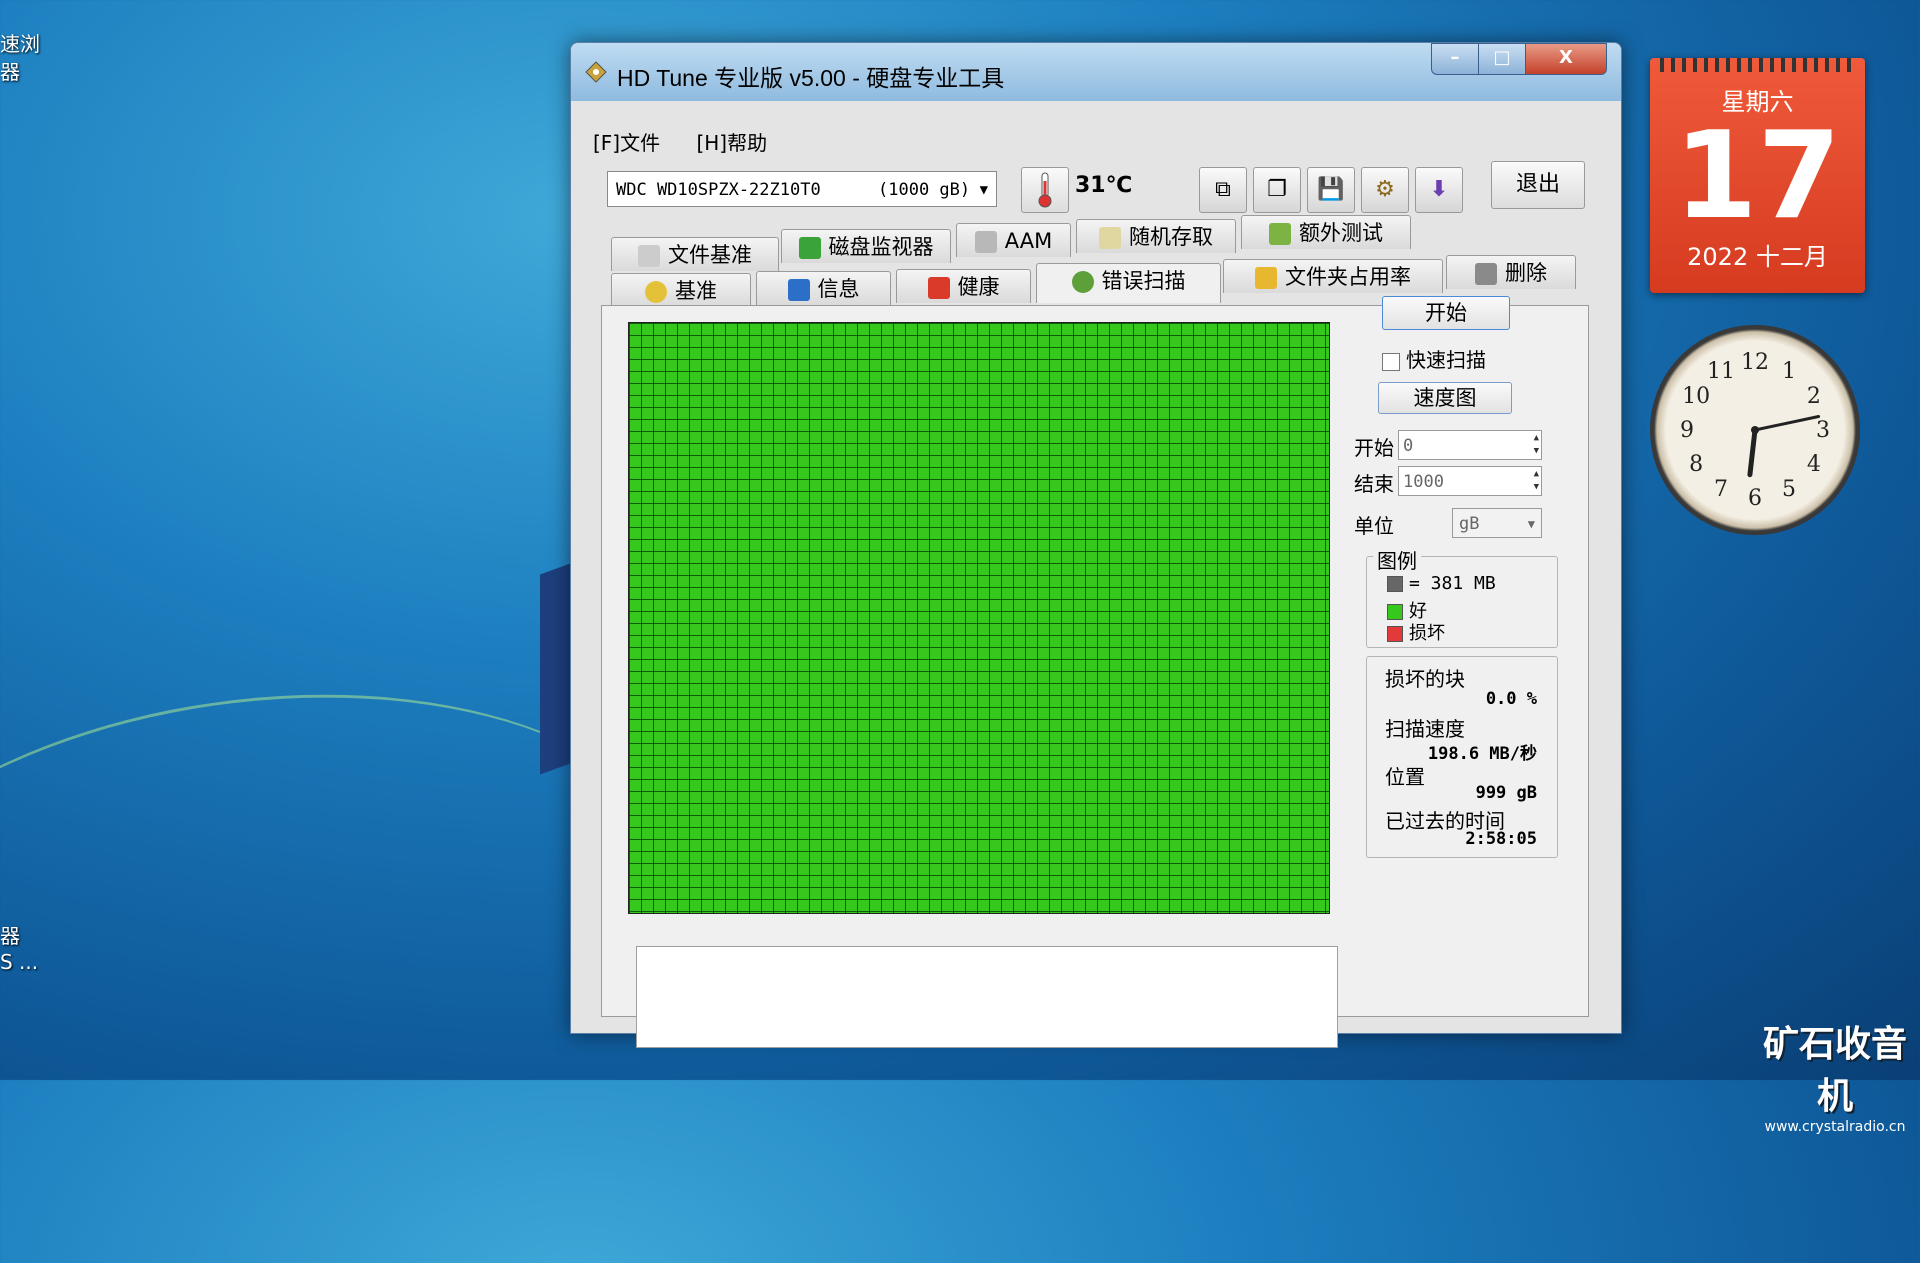 The width and height of the screenshot is (1920, 1263). What do you see at coordinates (1757, 65) in the screenshot?
I see `calendar-rings` at bounding box center [1757, 65].